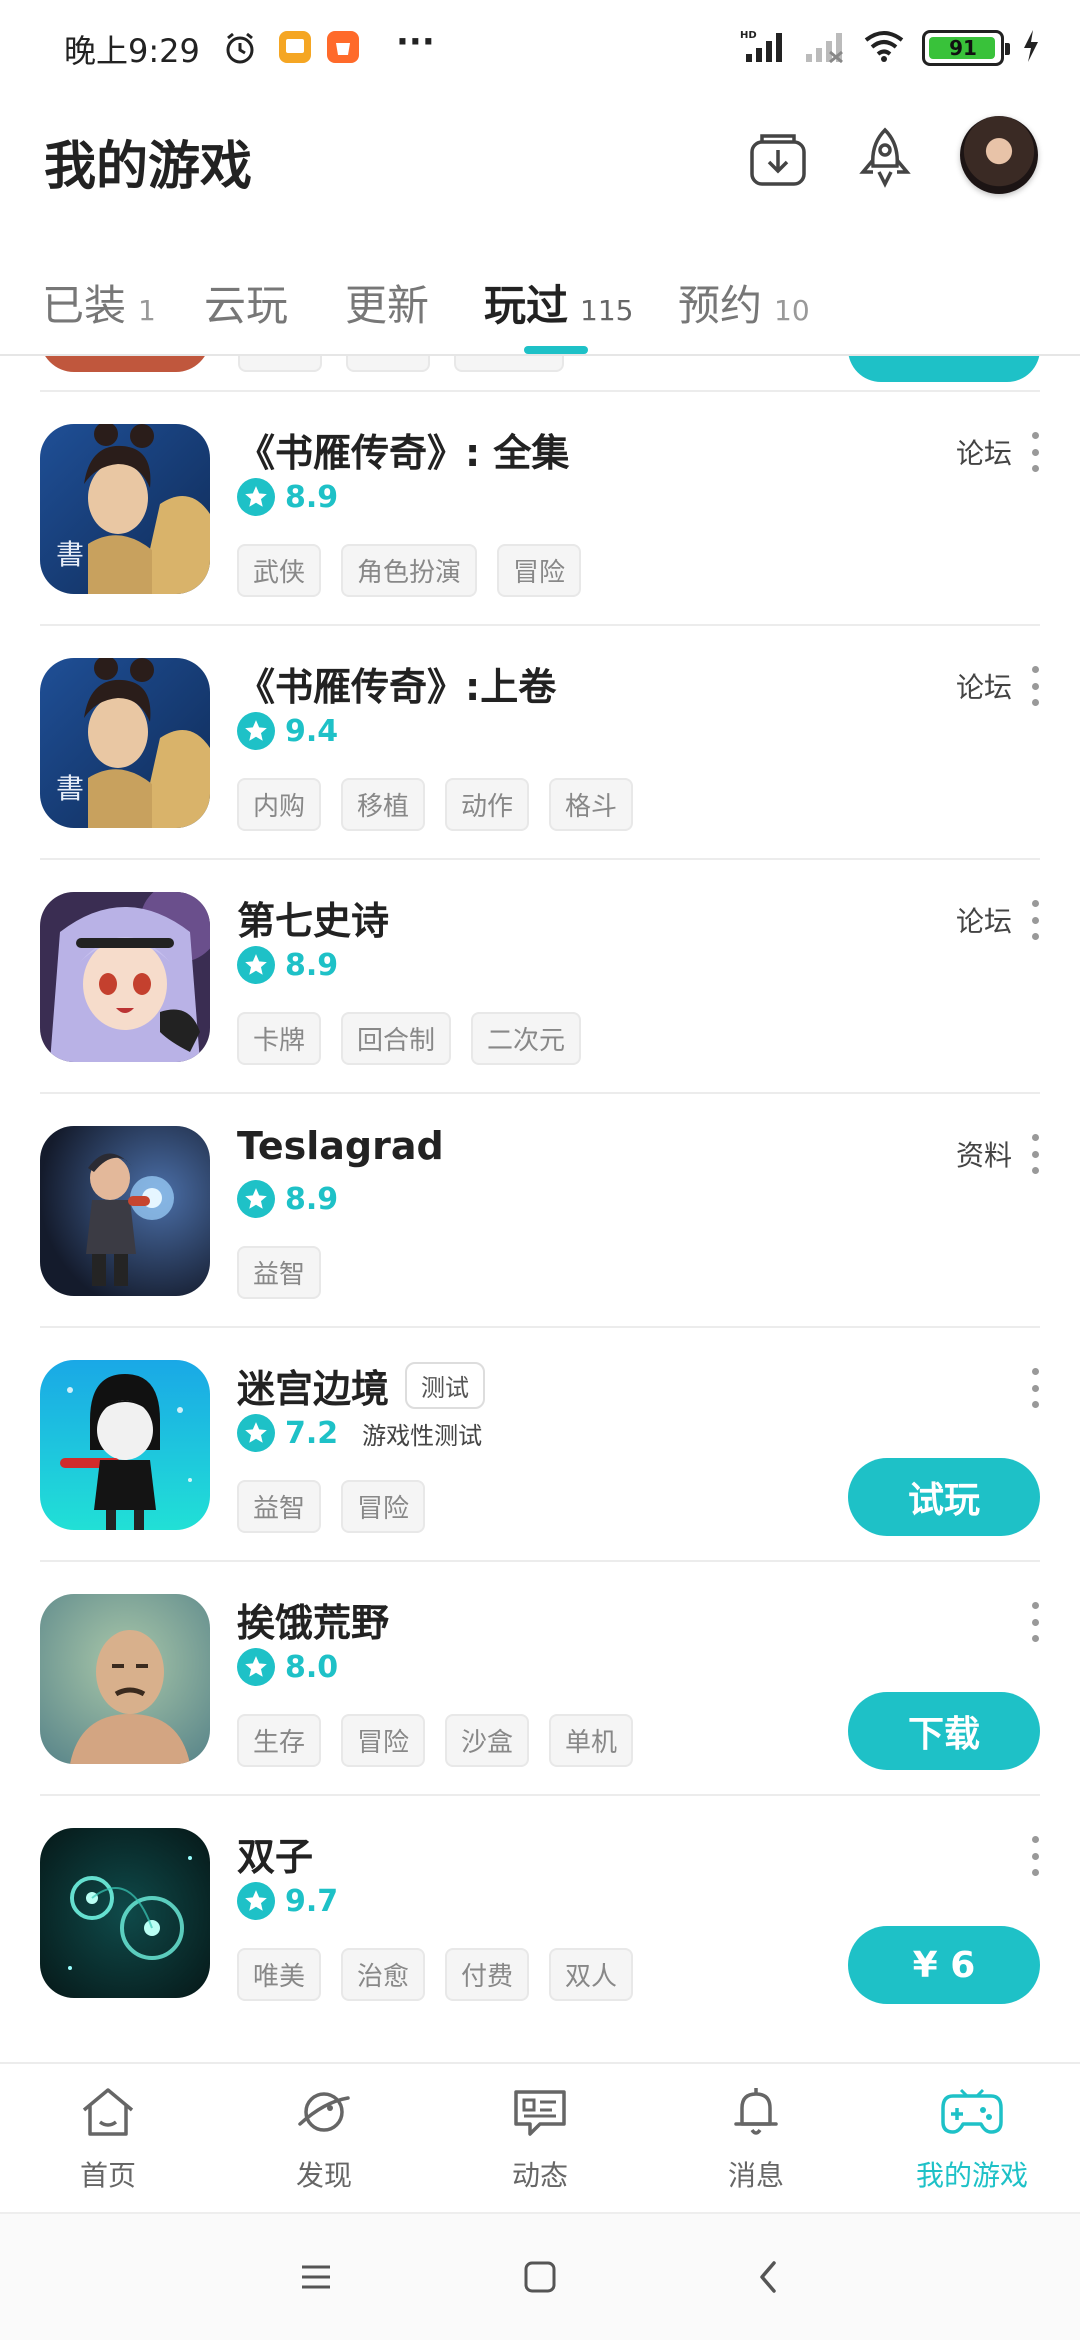  What do you see at coordinates (99, 302) in the screenshot?
I see `tab-installed: 已装 1` at bounding box center [99, 302].